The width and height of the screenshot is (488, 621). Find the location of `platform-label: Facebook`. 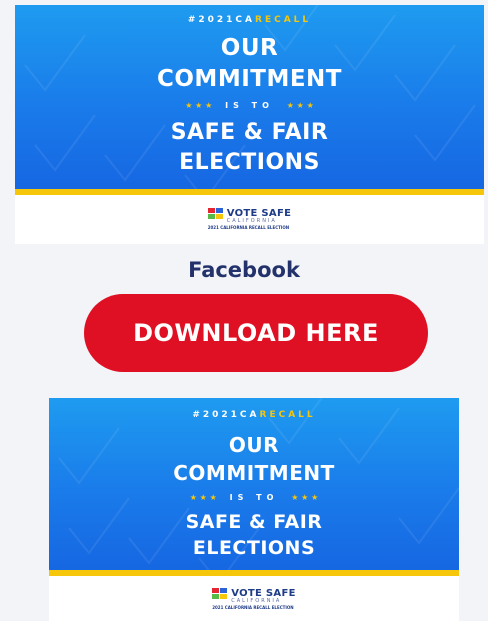

platform-label: Facebook is located at coordinates (244, 270).